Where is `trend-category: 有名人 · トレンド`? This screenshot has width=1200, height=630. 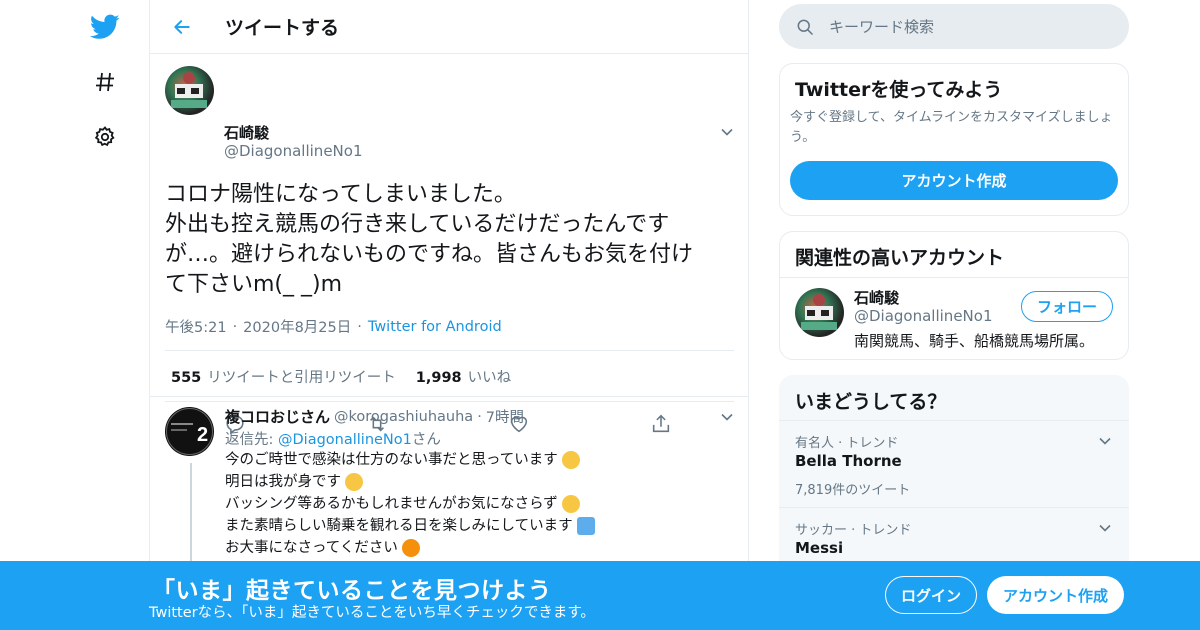
trend-category: 有名人 · トレンド is located at coordinates (847, 443).